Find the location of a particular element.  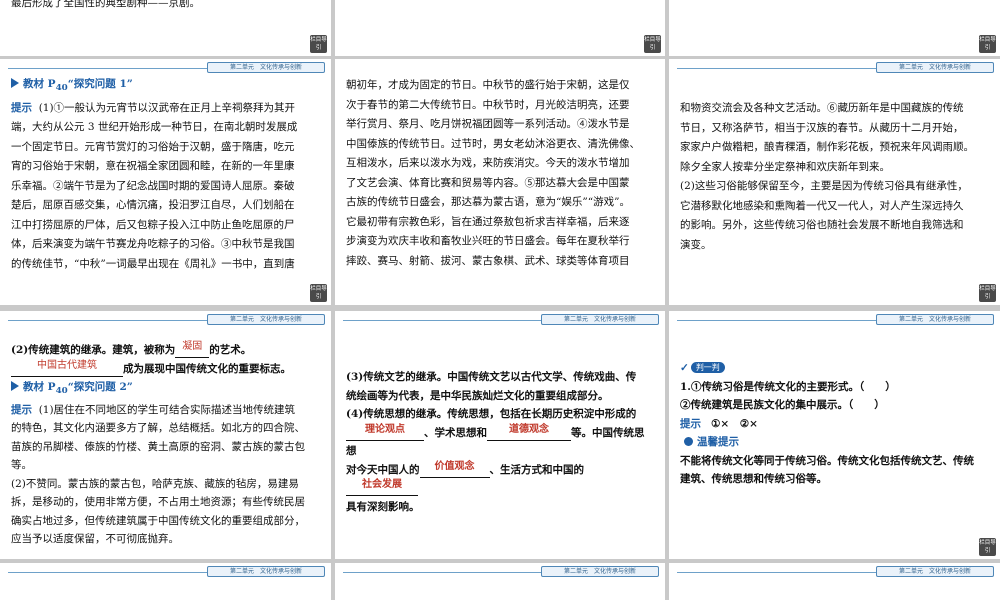

answer-text: 道德观念 is located at coordinates (529, 429).